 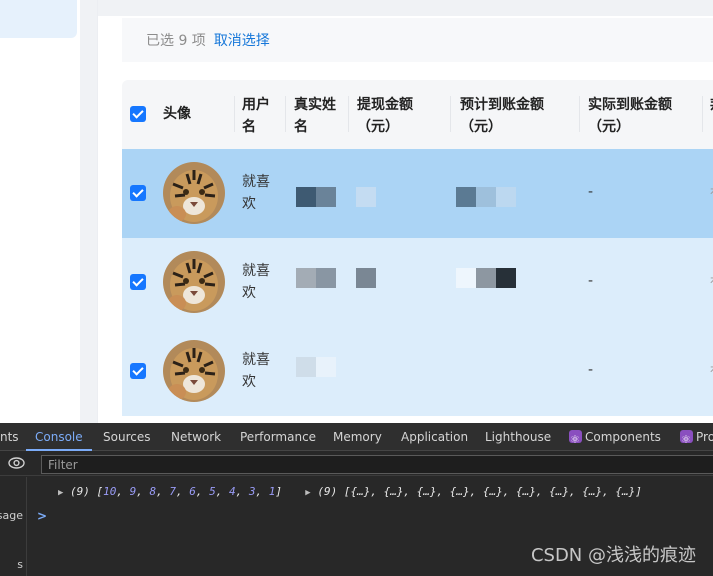 What do you see at coordinates (196, 437) in the screenshot?
I see `tab-network: Network` at bounding box center [196, 437].